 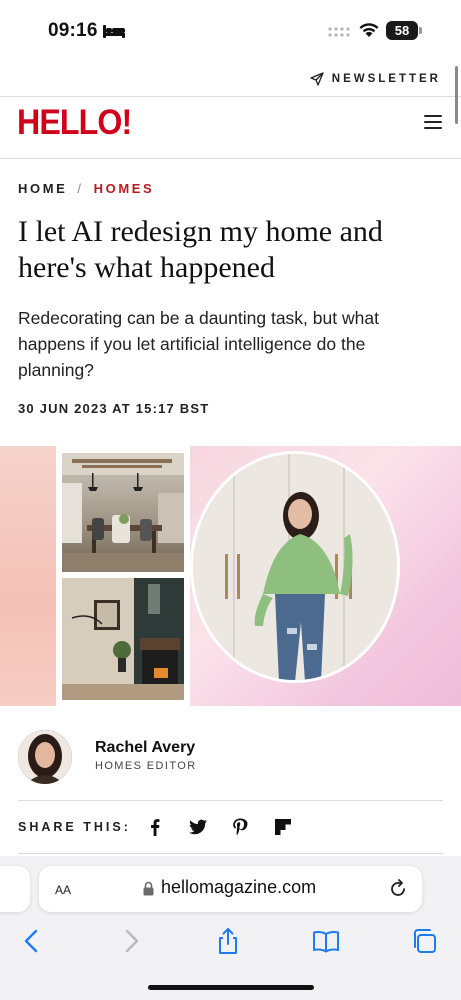 What do you see at coordinates (123, 639) in the screenshot?
I see `living-room-photo` at bounding box center [123, 639].